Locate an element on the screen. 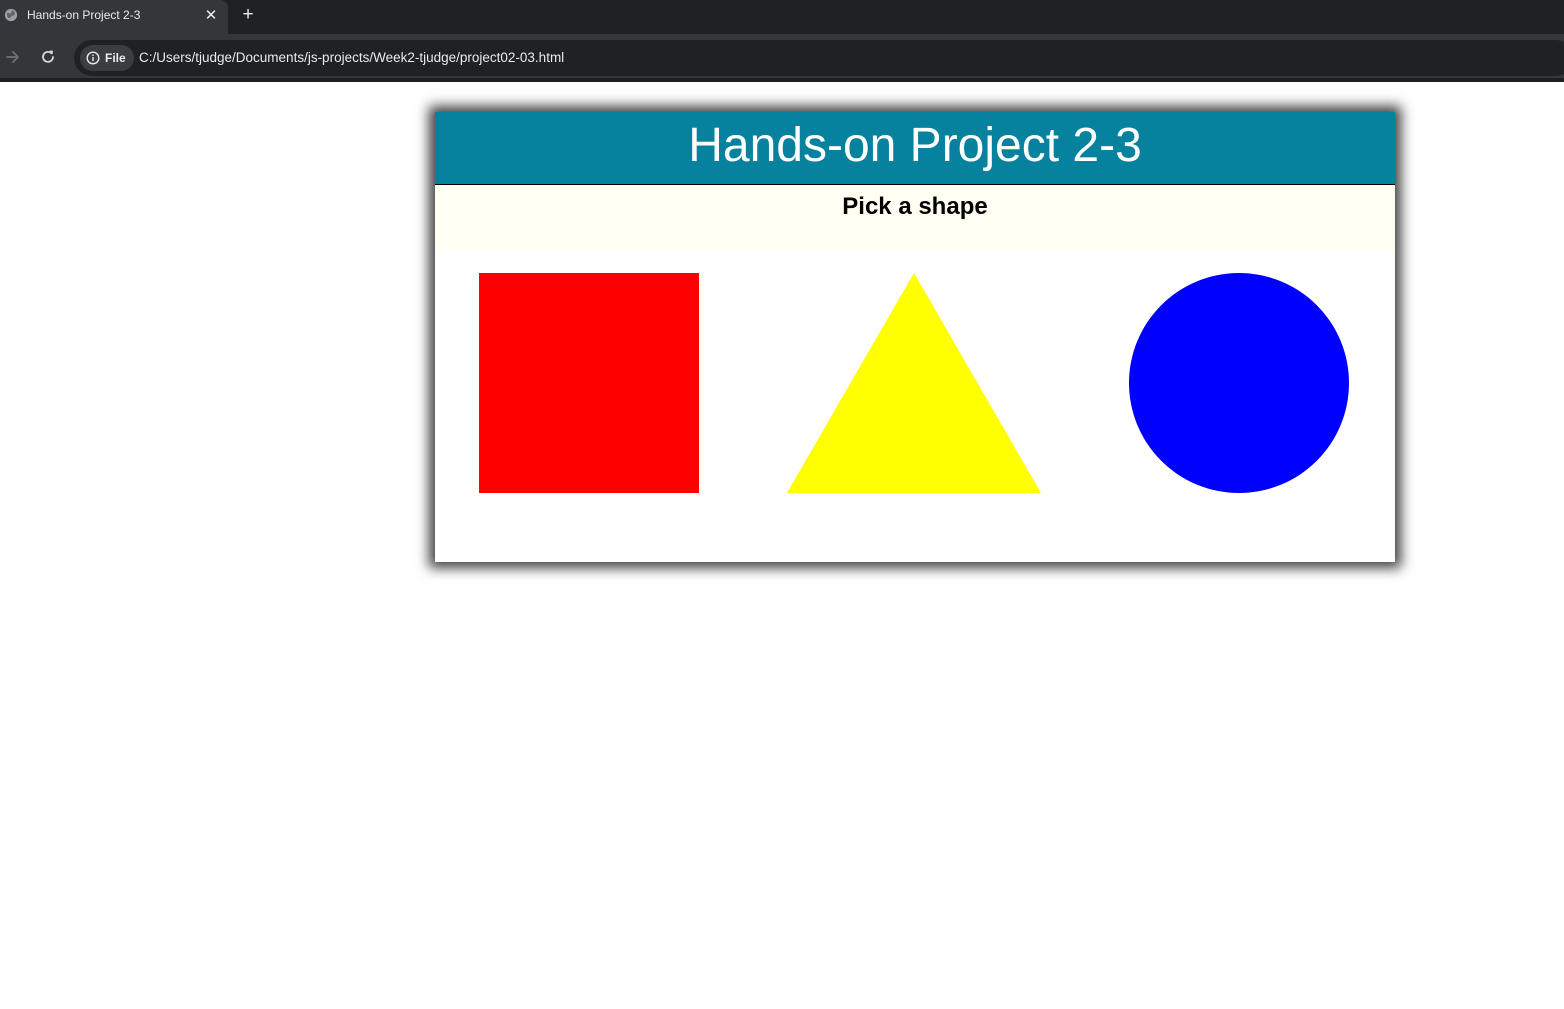 The height and width of the screenshot is (1009, 1564). new-tab-icon: + is located at coordinates (248, 15).